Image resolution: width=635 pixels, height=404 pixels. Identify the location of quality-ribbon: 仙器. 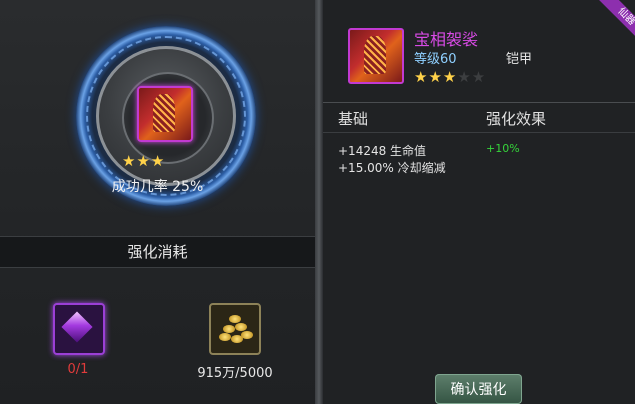
(615, 20).